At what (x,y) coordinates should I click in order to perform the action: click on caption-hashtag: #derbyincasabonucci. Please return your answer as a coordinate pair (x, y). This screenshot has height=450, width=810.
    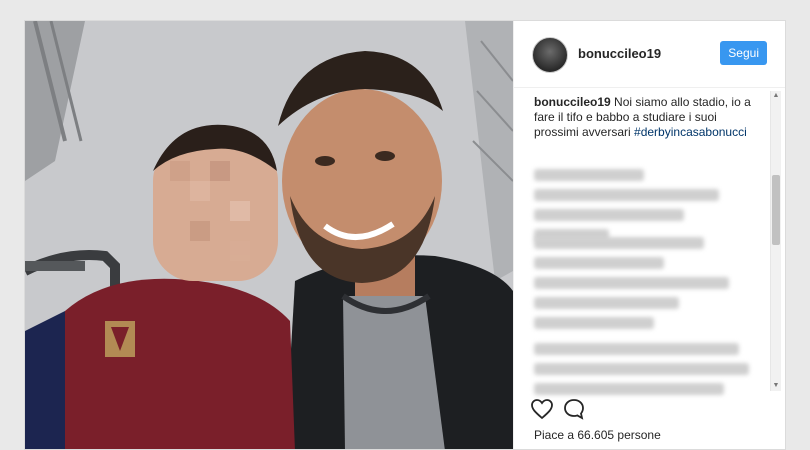
    Looking at the image, I should click on (690, 132).